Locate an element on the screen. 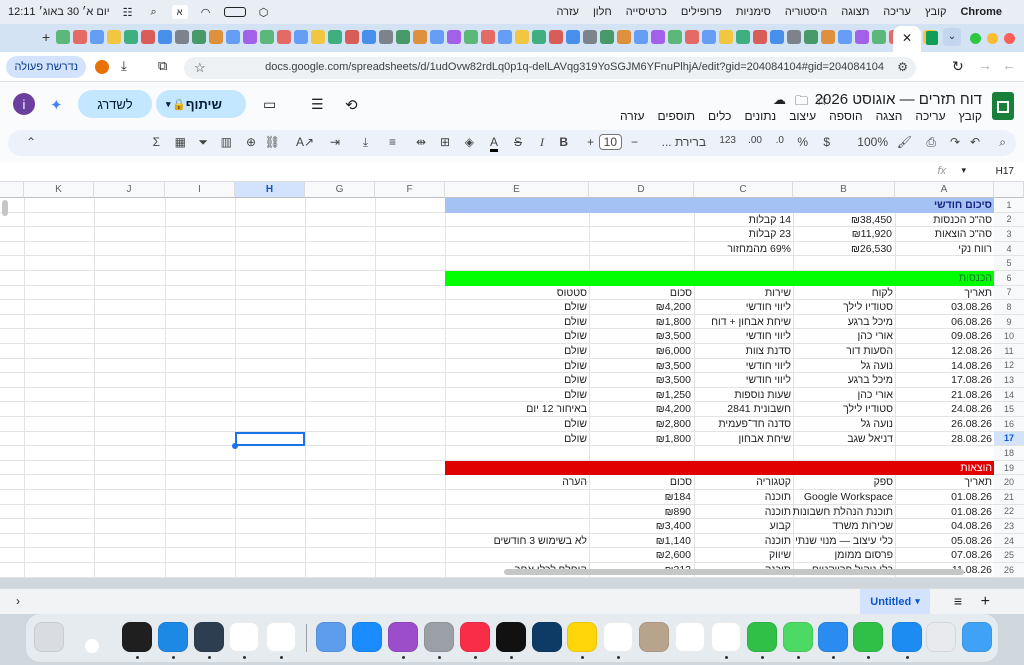 The width and height of the screenshot is (1024, 665). chrome-profile-icon is located at coordinates (92, 646).